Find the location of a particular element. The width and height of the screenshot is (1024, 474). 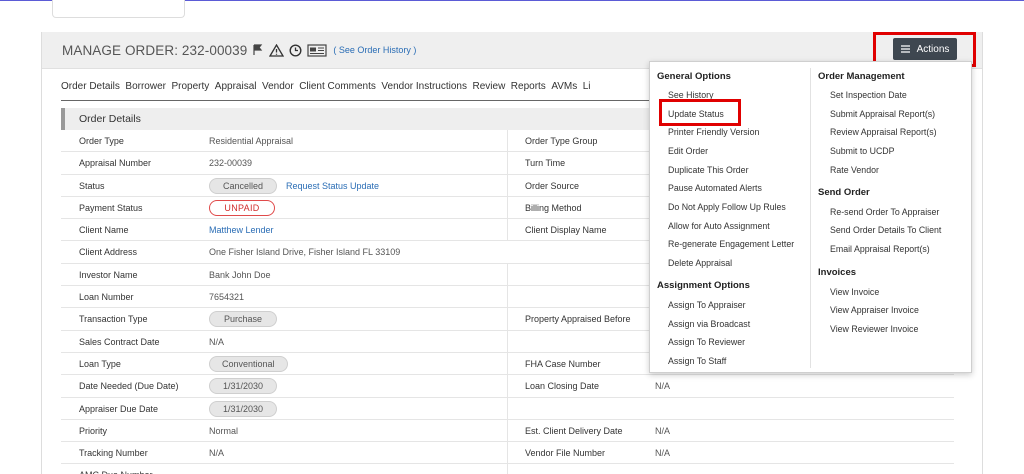

menu-item-delete-appraisal: Delete Appraisal is located at coordinates (700, 263).